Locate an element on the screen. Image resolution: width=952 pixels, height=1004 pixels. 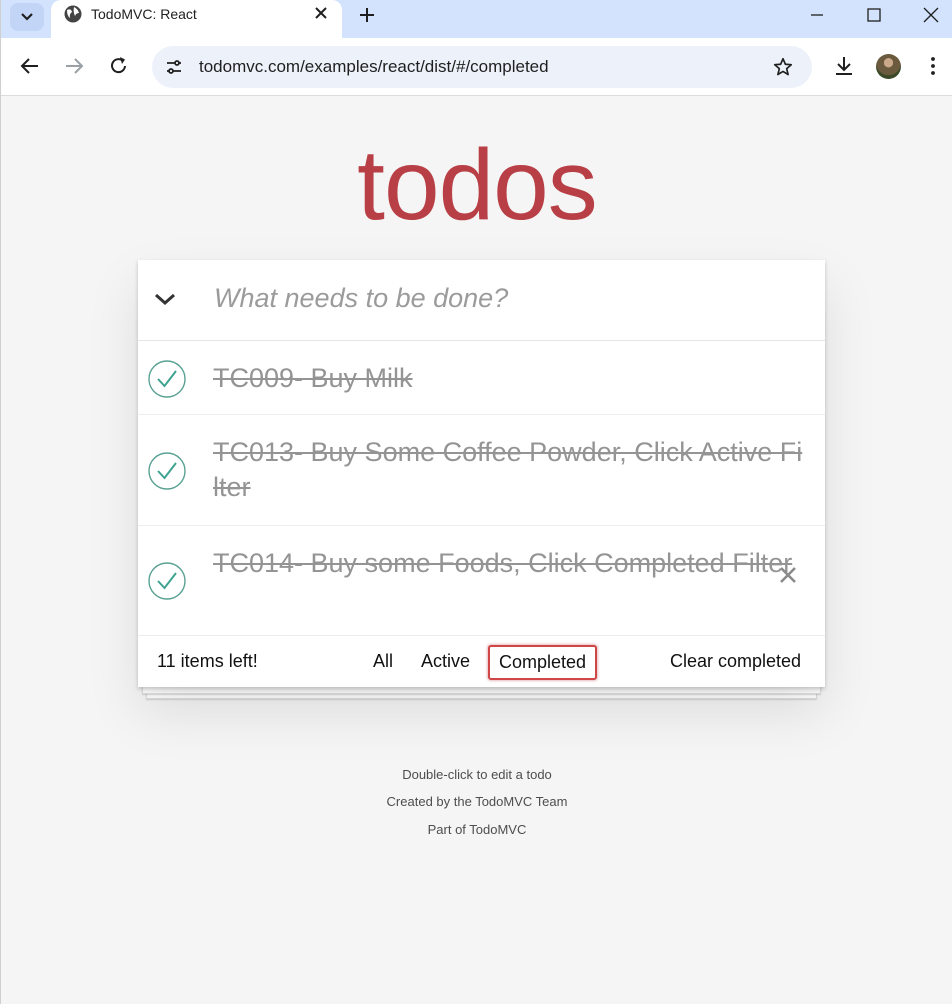
clear-completed-button: Clear completed is located at coordinates (735, 661).